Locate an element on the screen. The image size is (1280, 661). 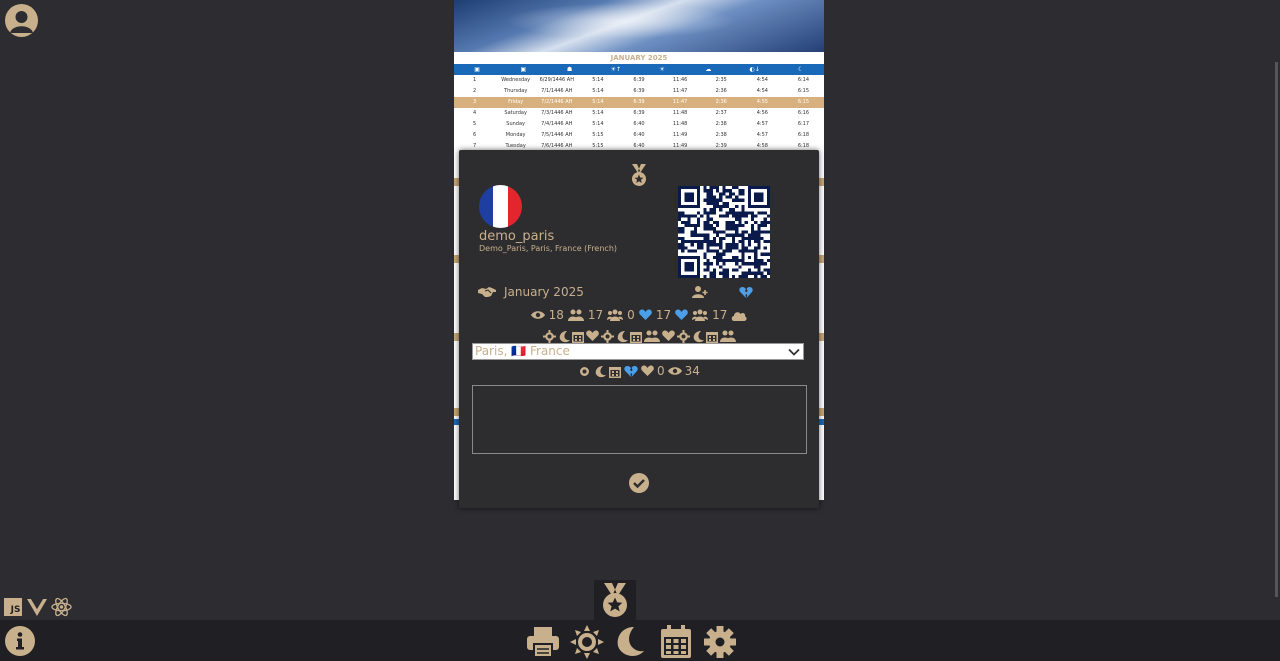
print-icon is located at coordinates (543, 642).